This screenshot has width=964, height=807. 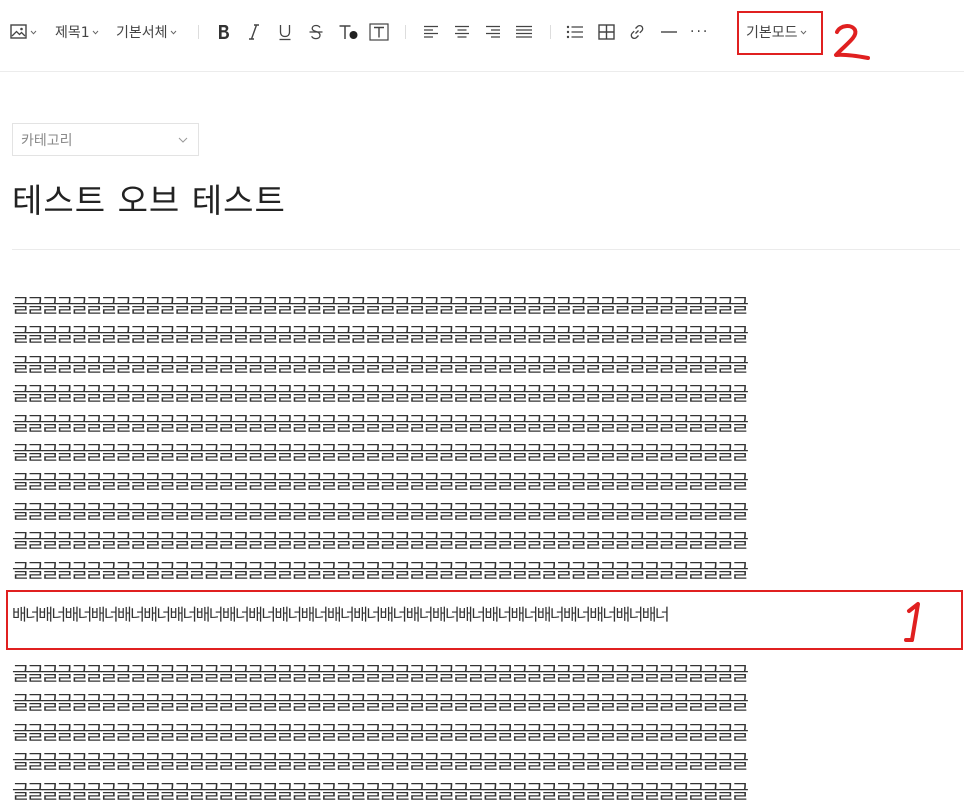 I want to click on insert-image-button, so click(x=23, y=32).